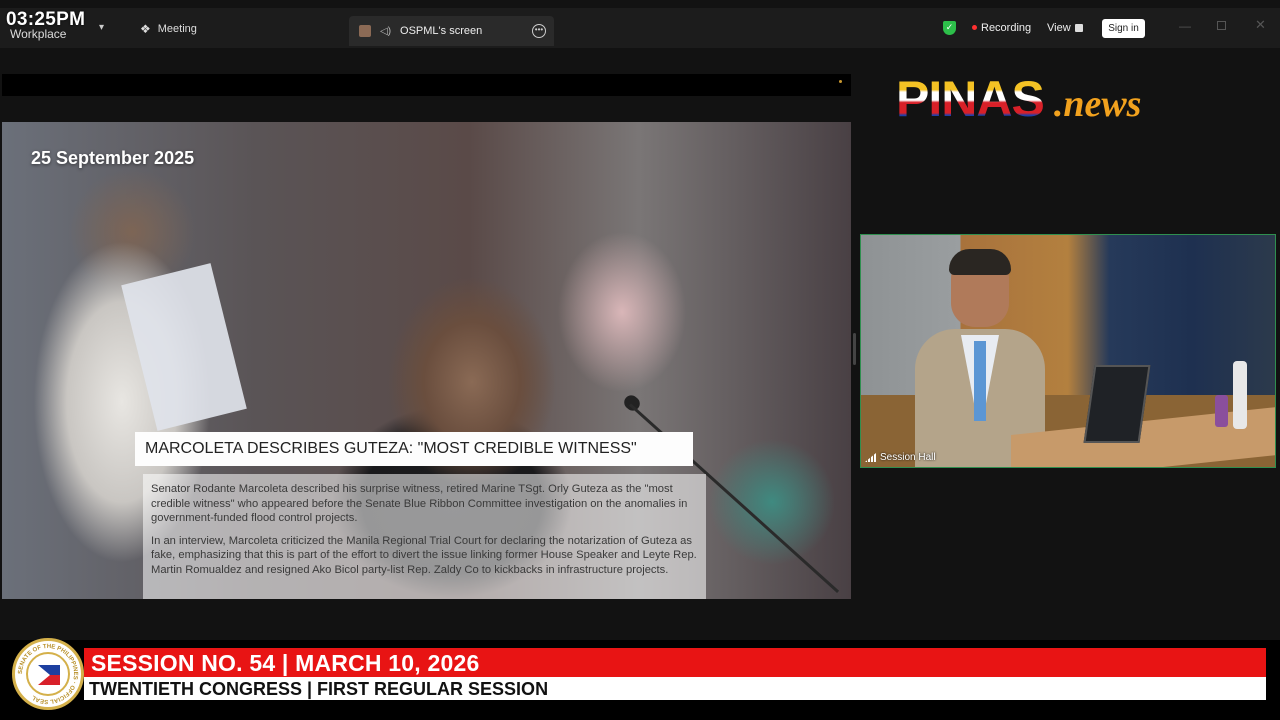  What do you see at coordinates (365, 31) in the screenshot?
I see `avatar` at bounding box center [365, 31].